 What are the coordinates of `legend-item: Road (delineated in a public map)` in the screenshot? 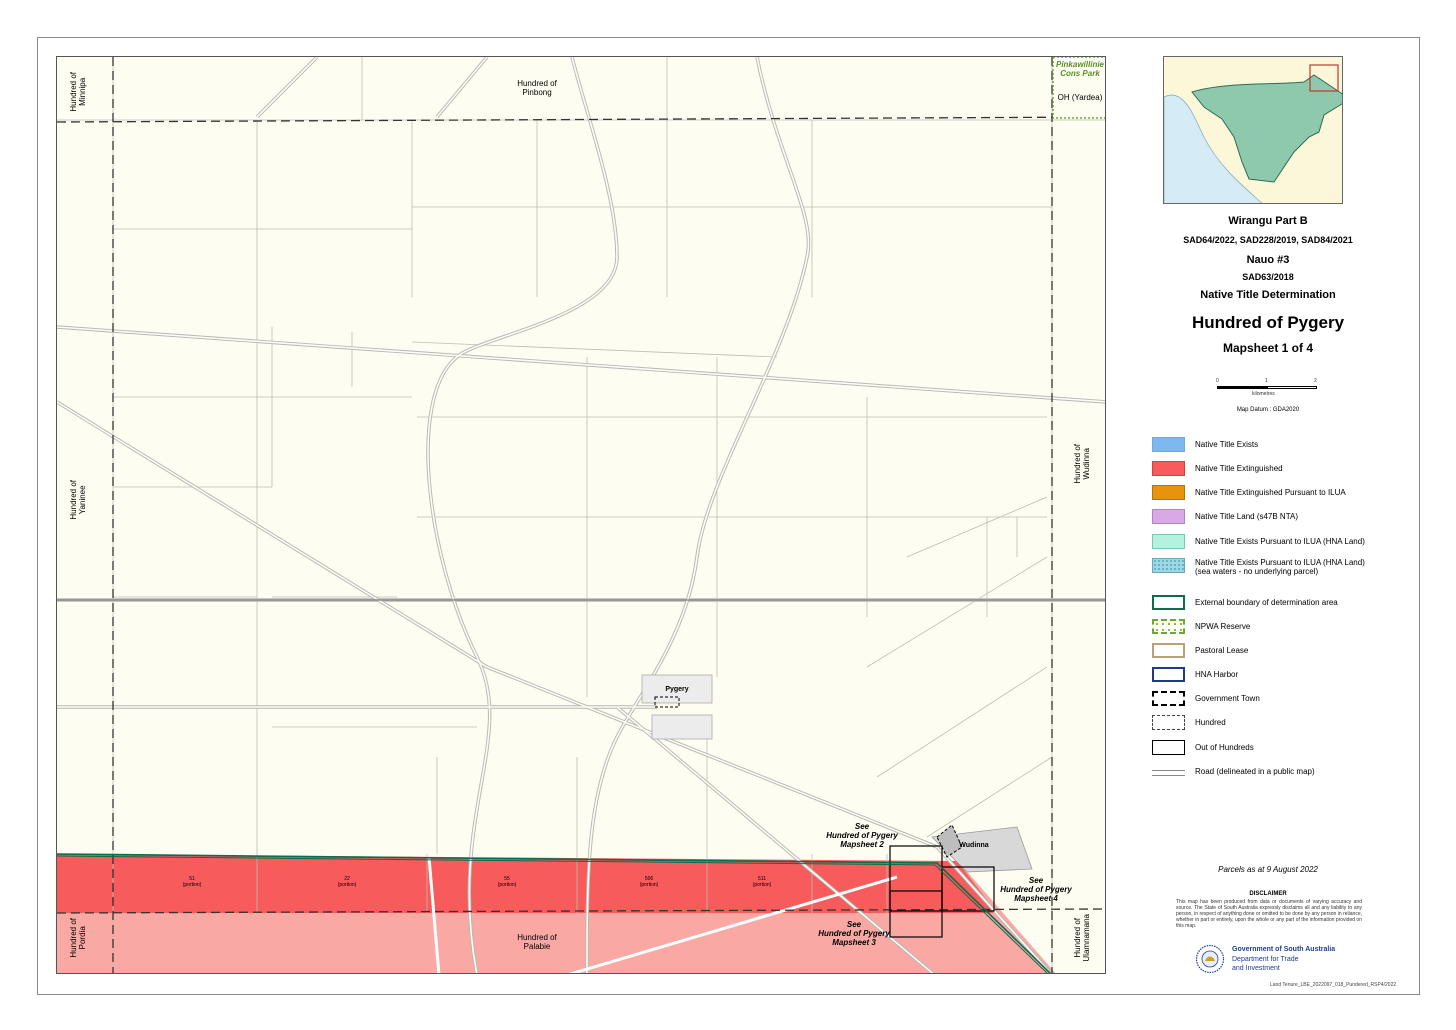 It's located at (1282, 774).